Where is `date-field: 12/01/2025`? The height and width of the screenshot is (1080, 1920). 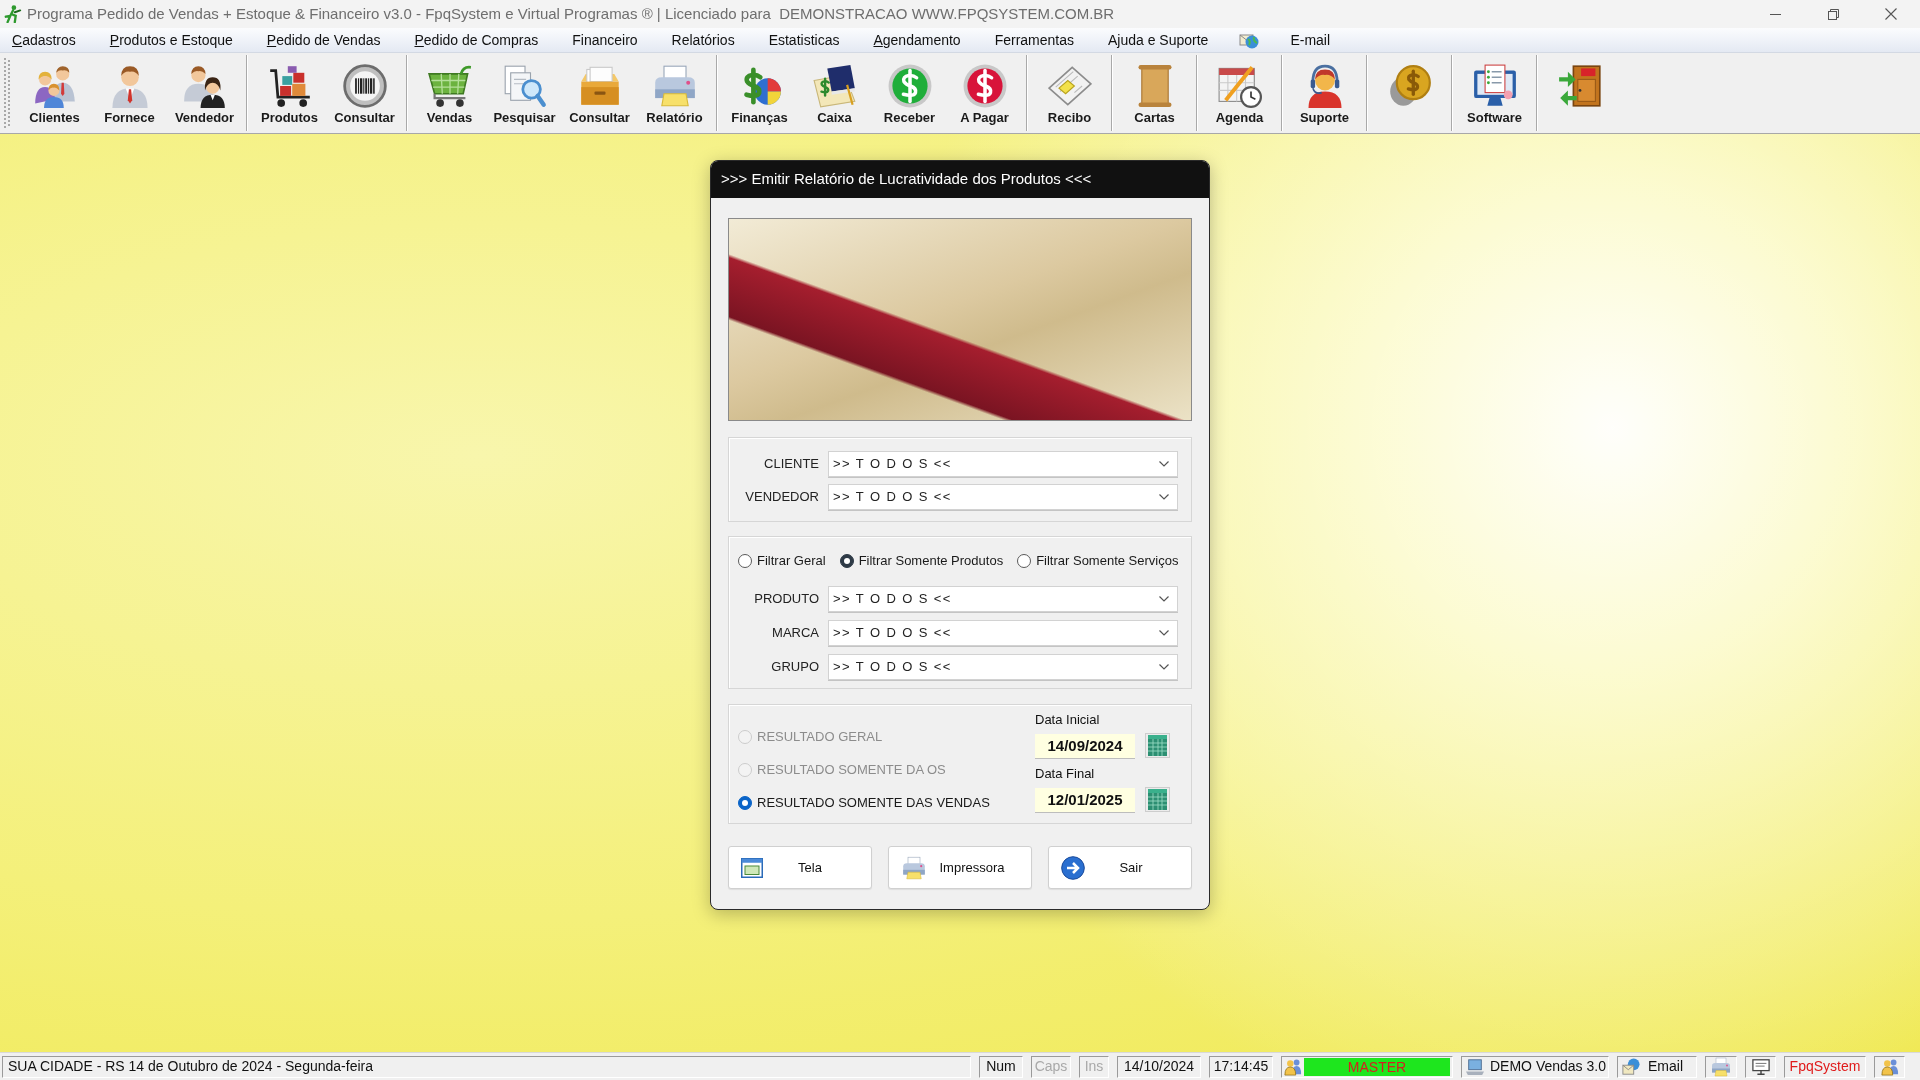
date-field: 12/01/2025 is located at coordinates (1085, 799).